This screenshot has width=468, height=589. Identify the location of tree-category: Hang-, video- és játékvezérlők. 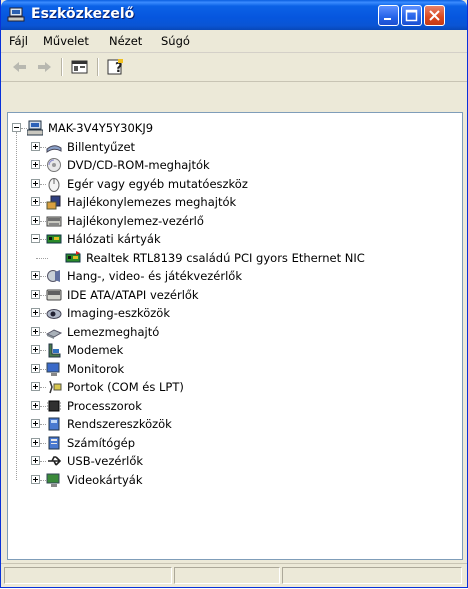
(233, 276).